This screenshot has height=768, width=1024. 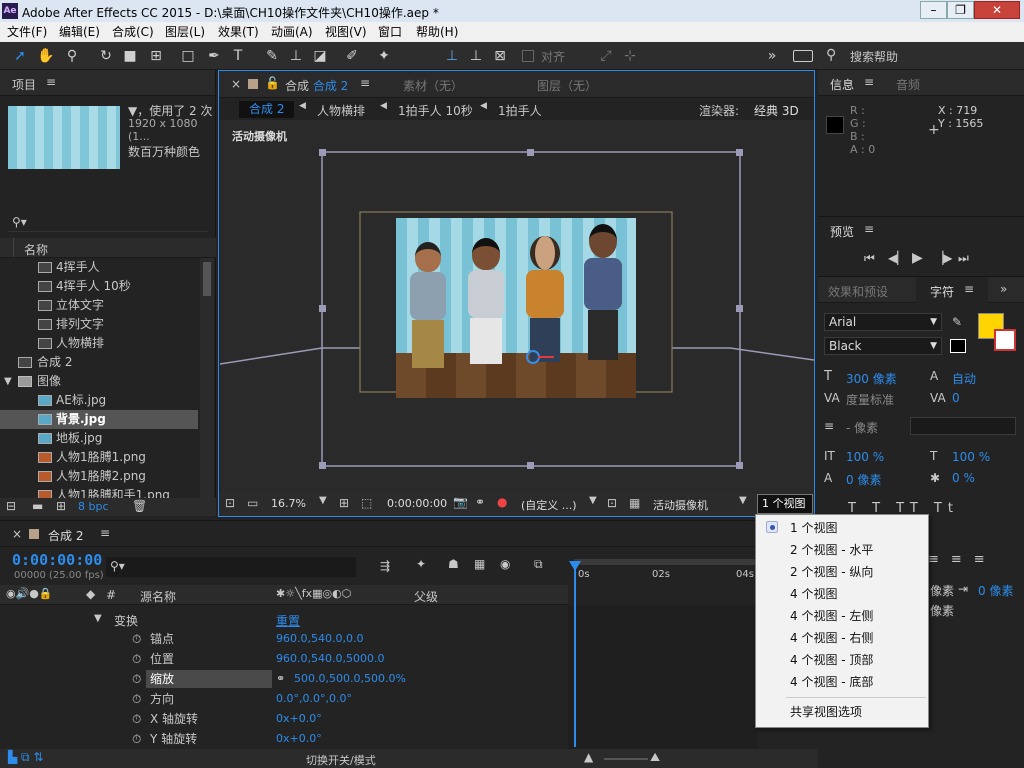 I want to click on menu-layer: 图层(L), so click(x=185, y=32).